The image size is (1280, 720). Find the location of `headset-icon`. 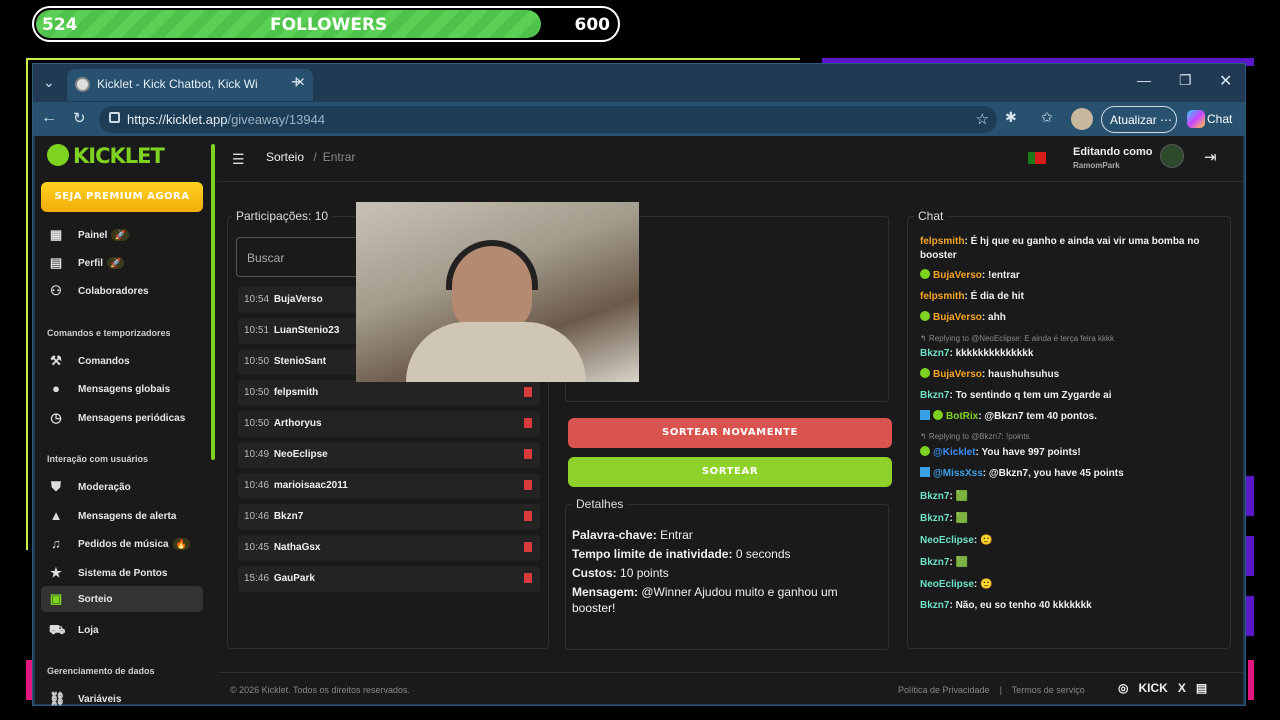

headset-icon is located at coordinates (492, 265).